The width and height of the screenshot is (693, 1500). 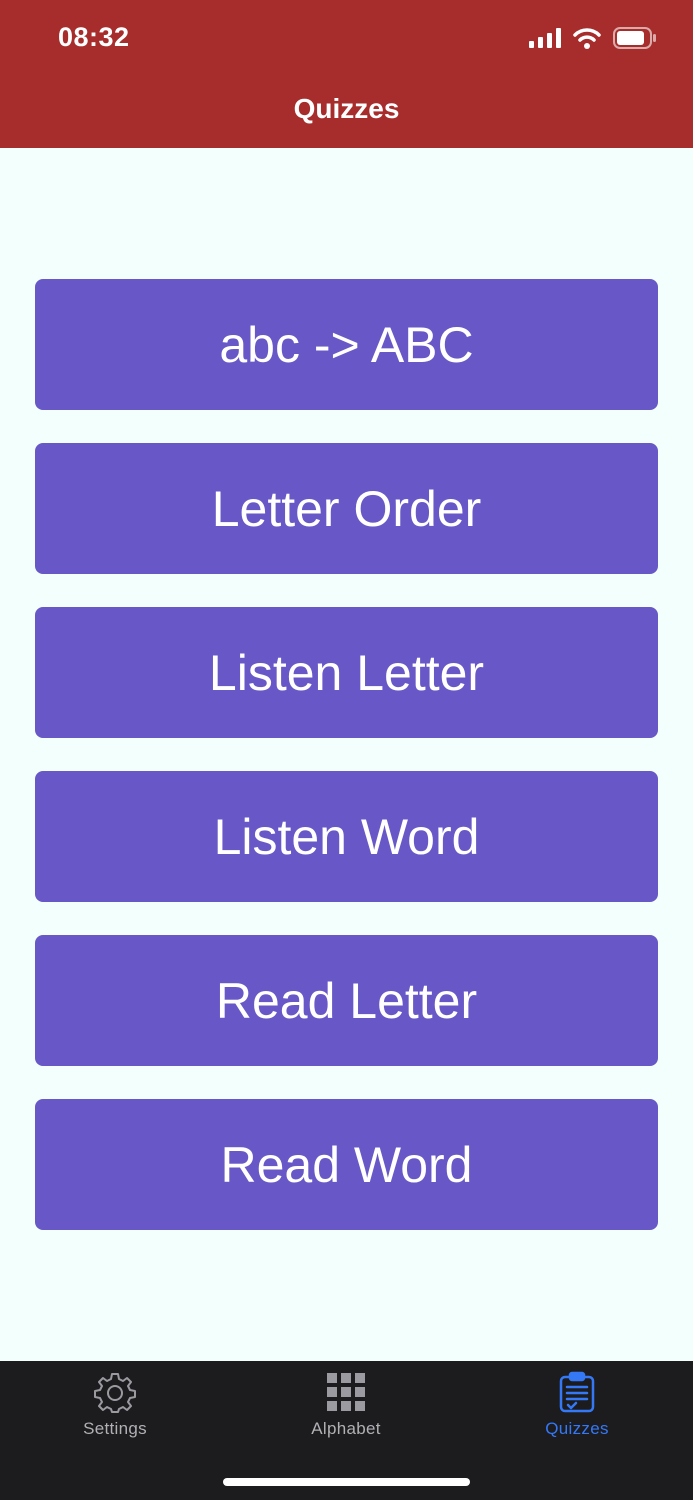 I want to click on status-time: 08:32, so click(x=94, y=37).